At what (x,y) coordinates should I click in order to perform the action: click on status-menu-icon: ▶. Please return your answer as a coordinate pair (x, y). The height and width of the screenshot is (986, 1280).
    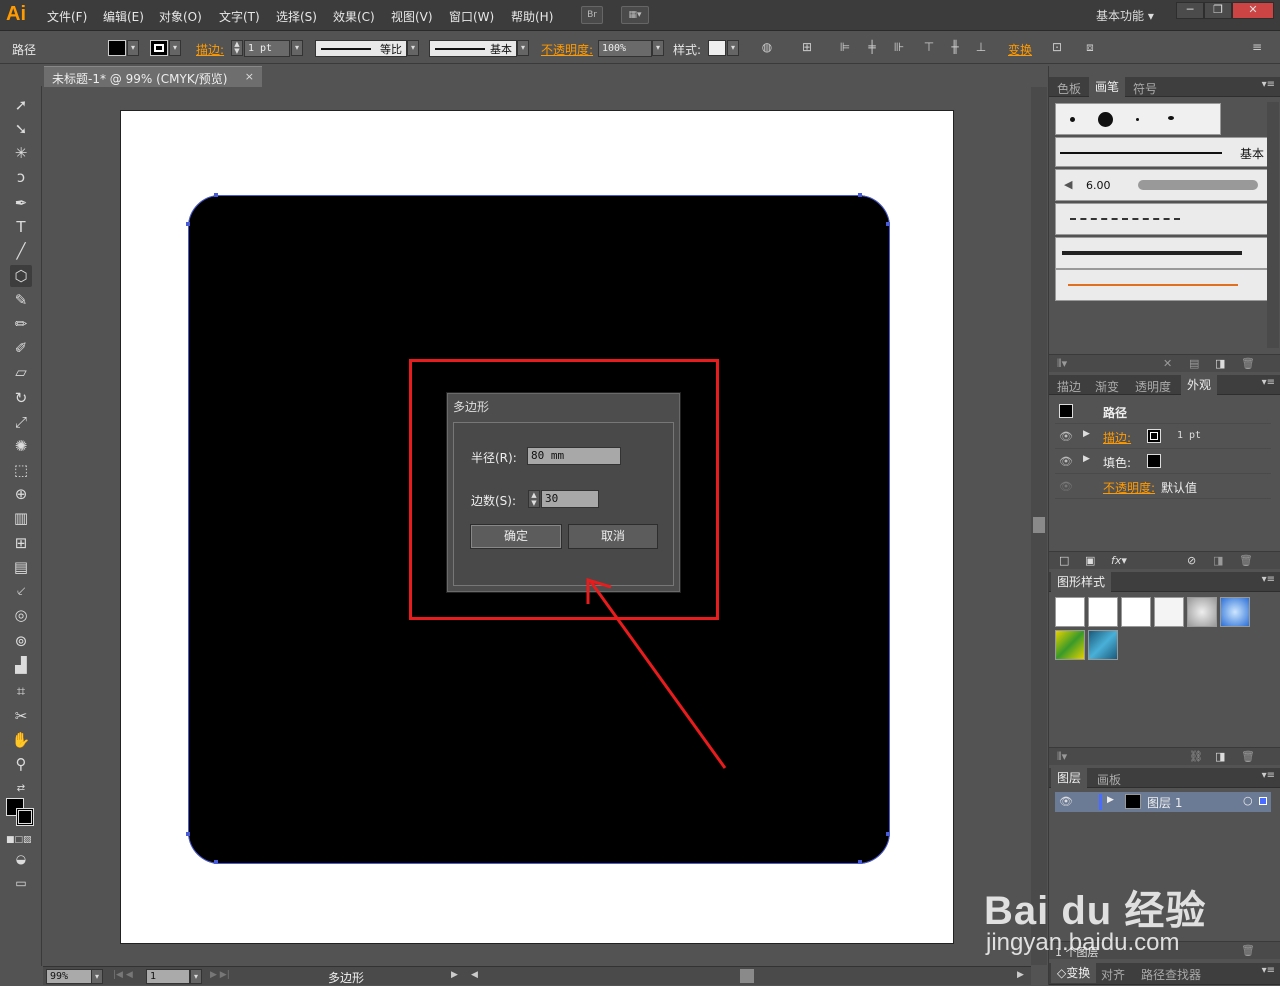
    Looking at the image, I should click on (454, 975).